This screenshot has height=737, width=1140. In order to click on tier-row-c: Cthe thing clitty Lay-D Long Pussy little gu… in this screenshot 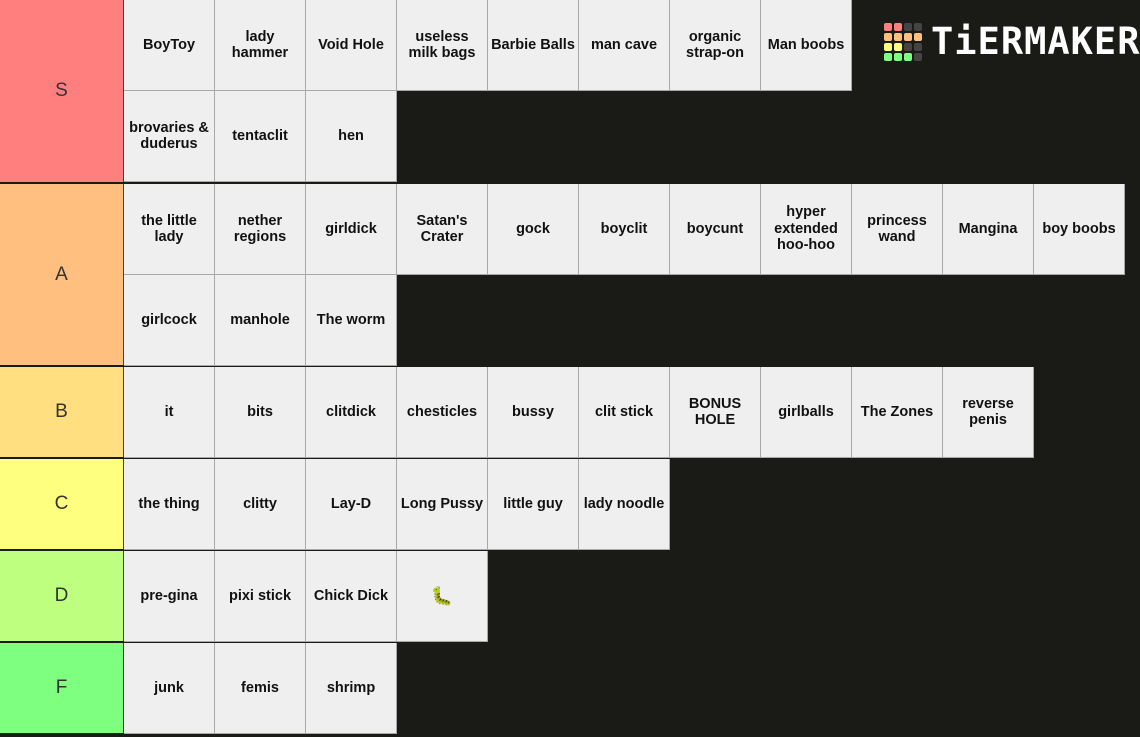, I will do `click(570, 505)`.